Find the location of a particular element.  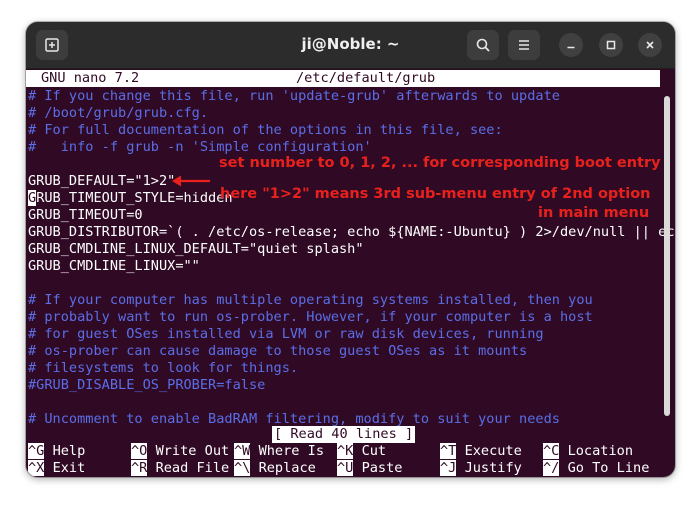

shortcut-read-file: ^R Read File is located at coordinates (180, 468).